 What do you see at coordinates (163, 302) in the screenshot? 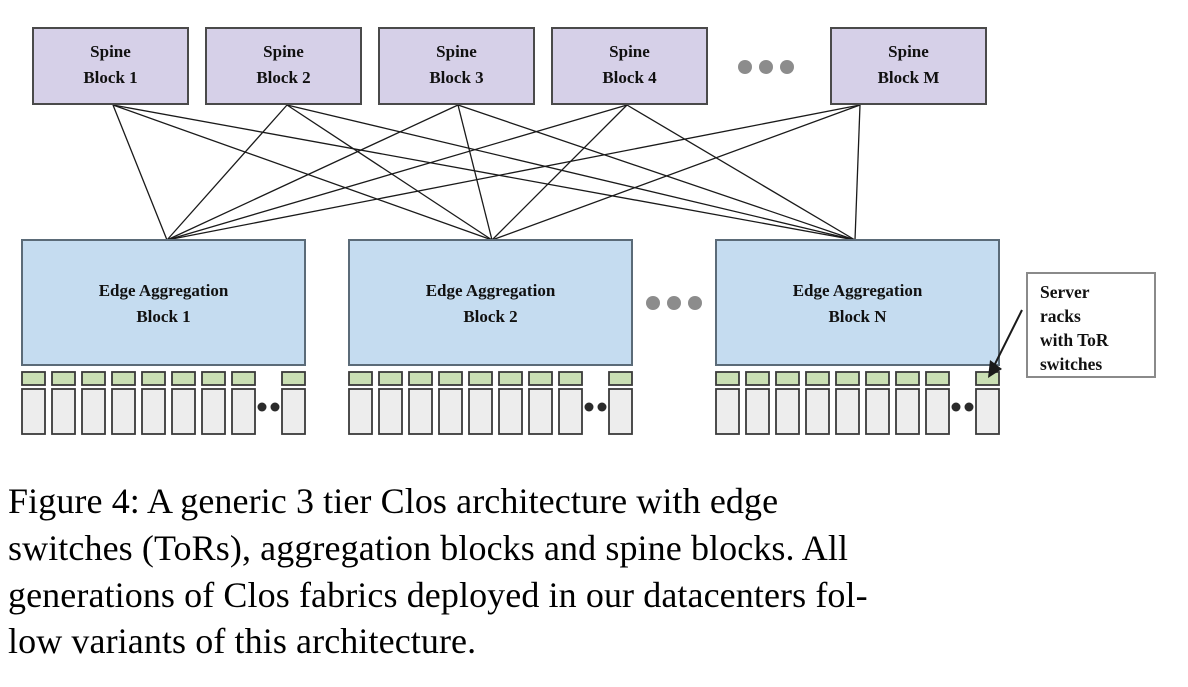
I see `edge-aggregation-block-1: Edge Aggregation Block 1` at bounding box center [163, 302].